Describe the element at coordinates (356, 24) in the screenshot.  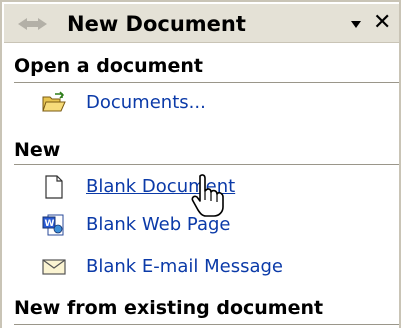
I see `dropdown-arrow-icon` at that location.